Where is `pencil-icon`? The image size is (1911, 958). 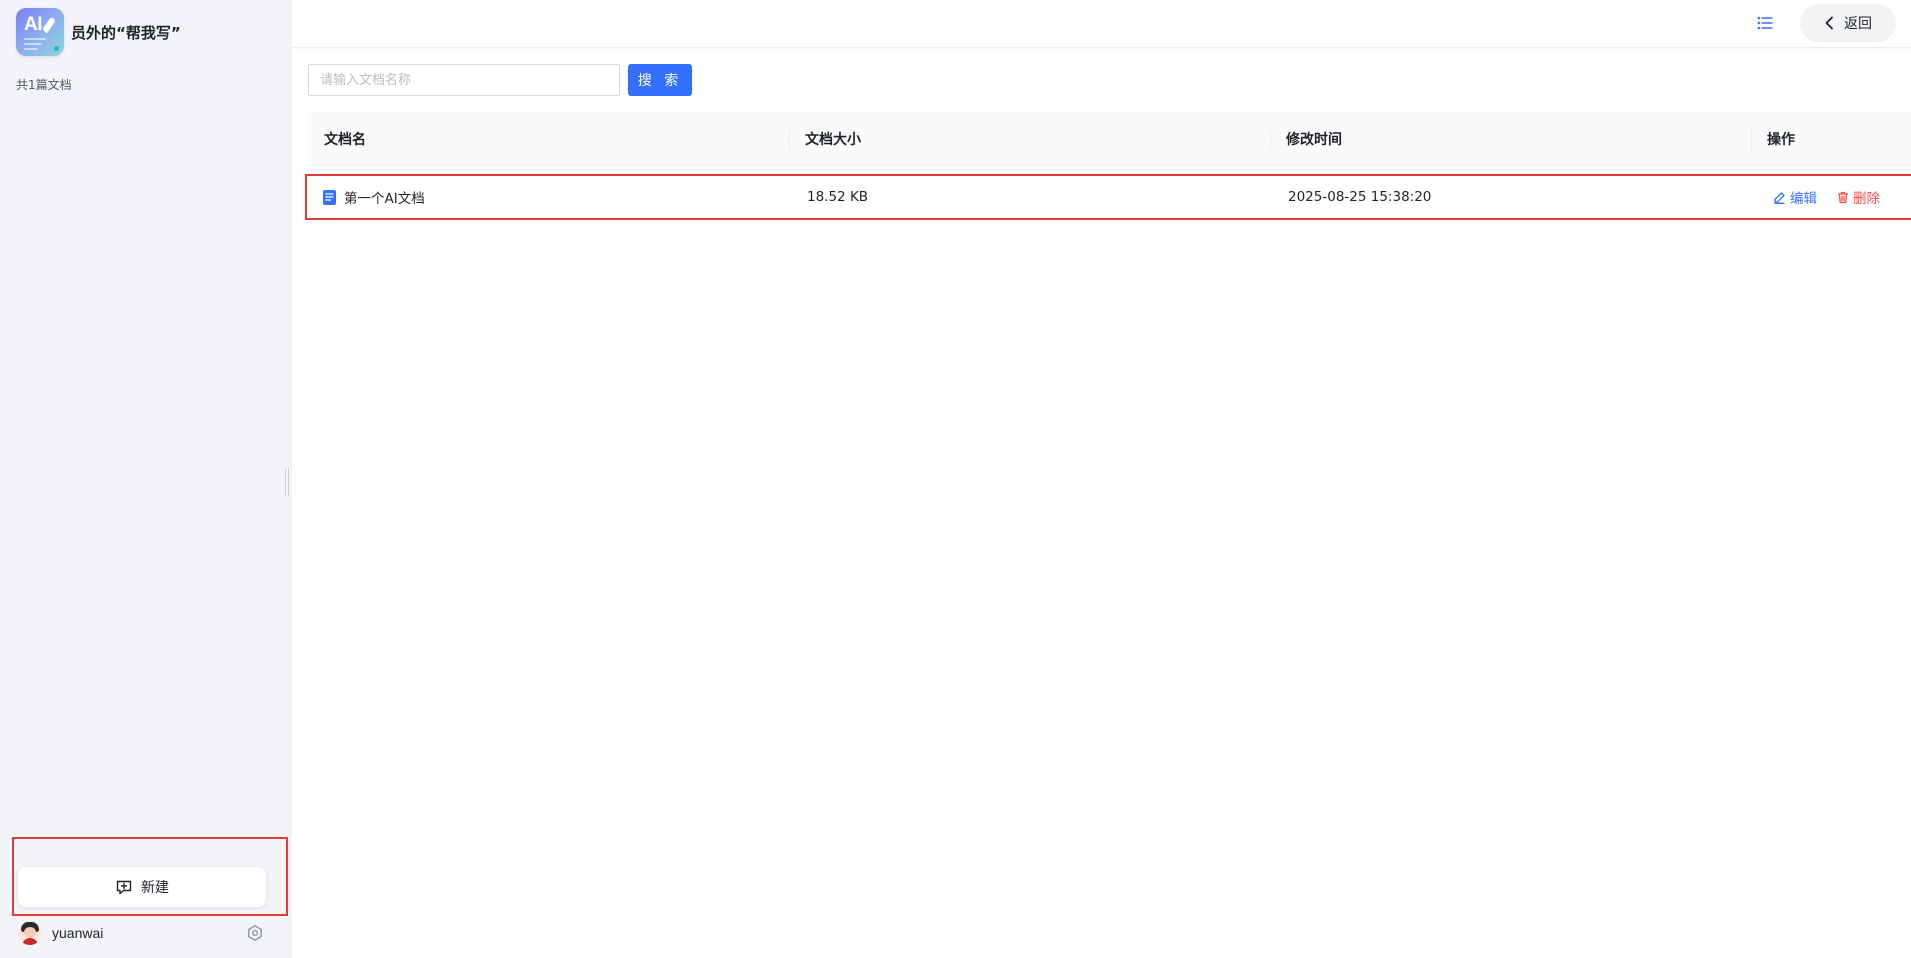
pencil-icon is located at coordinates (1779, 197).